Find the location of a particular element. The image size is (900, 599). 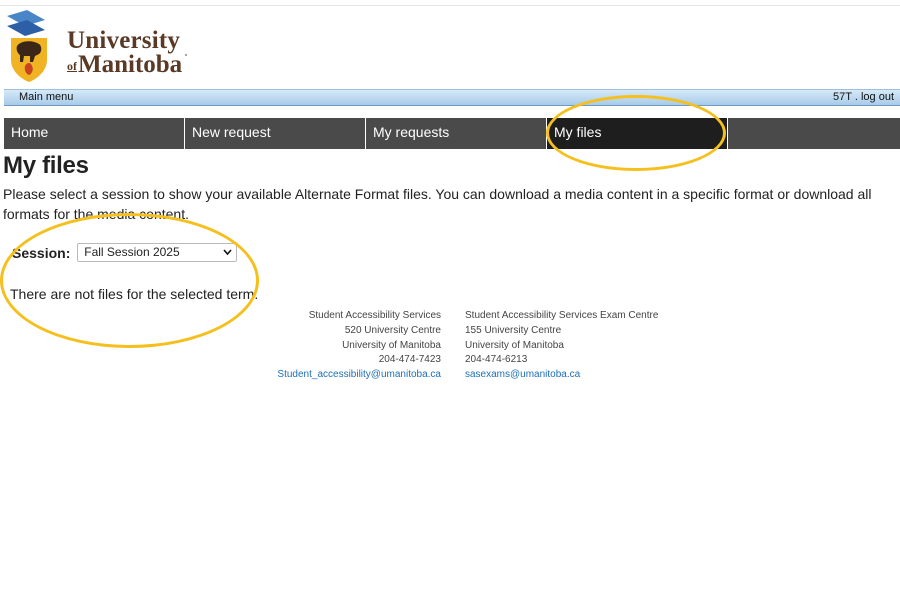

main-menu-link: Main menu is located at coordinates (46, 97).